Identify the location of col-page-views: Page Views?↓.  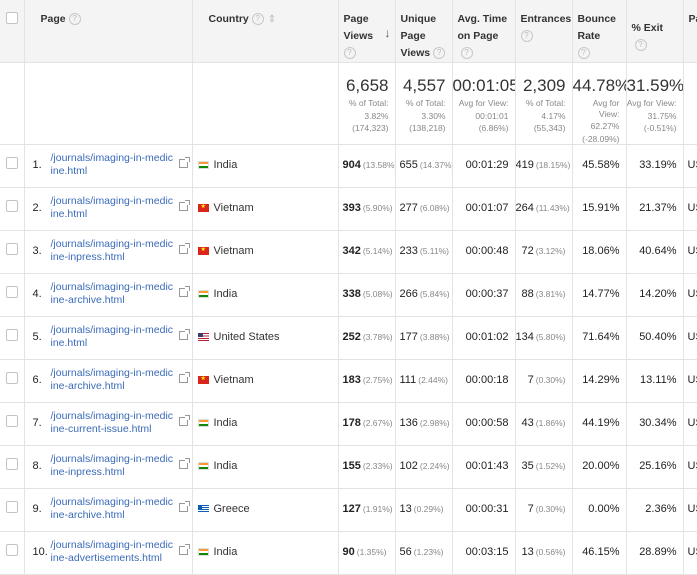
(366, 31).